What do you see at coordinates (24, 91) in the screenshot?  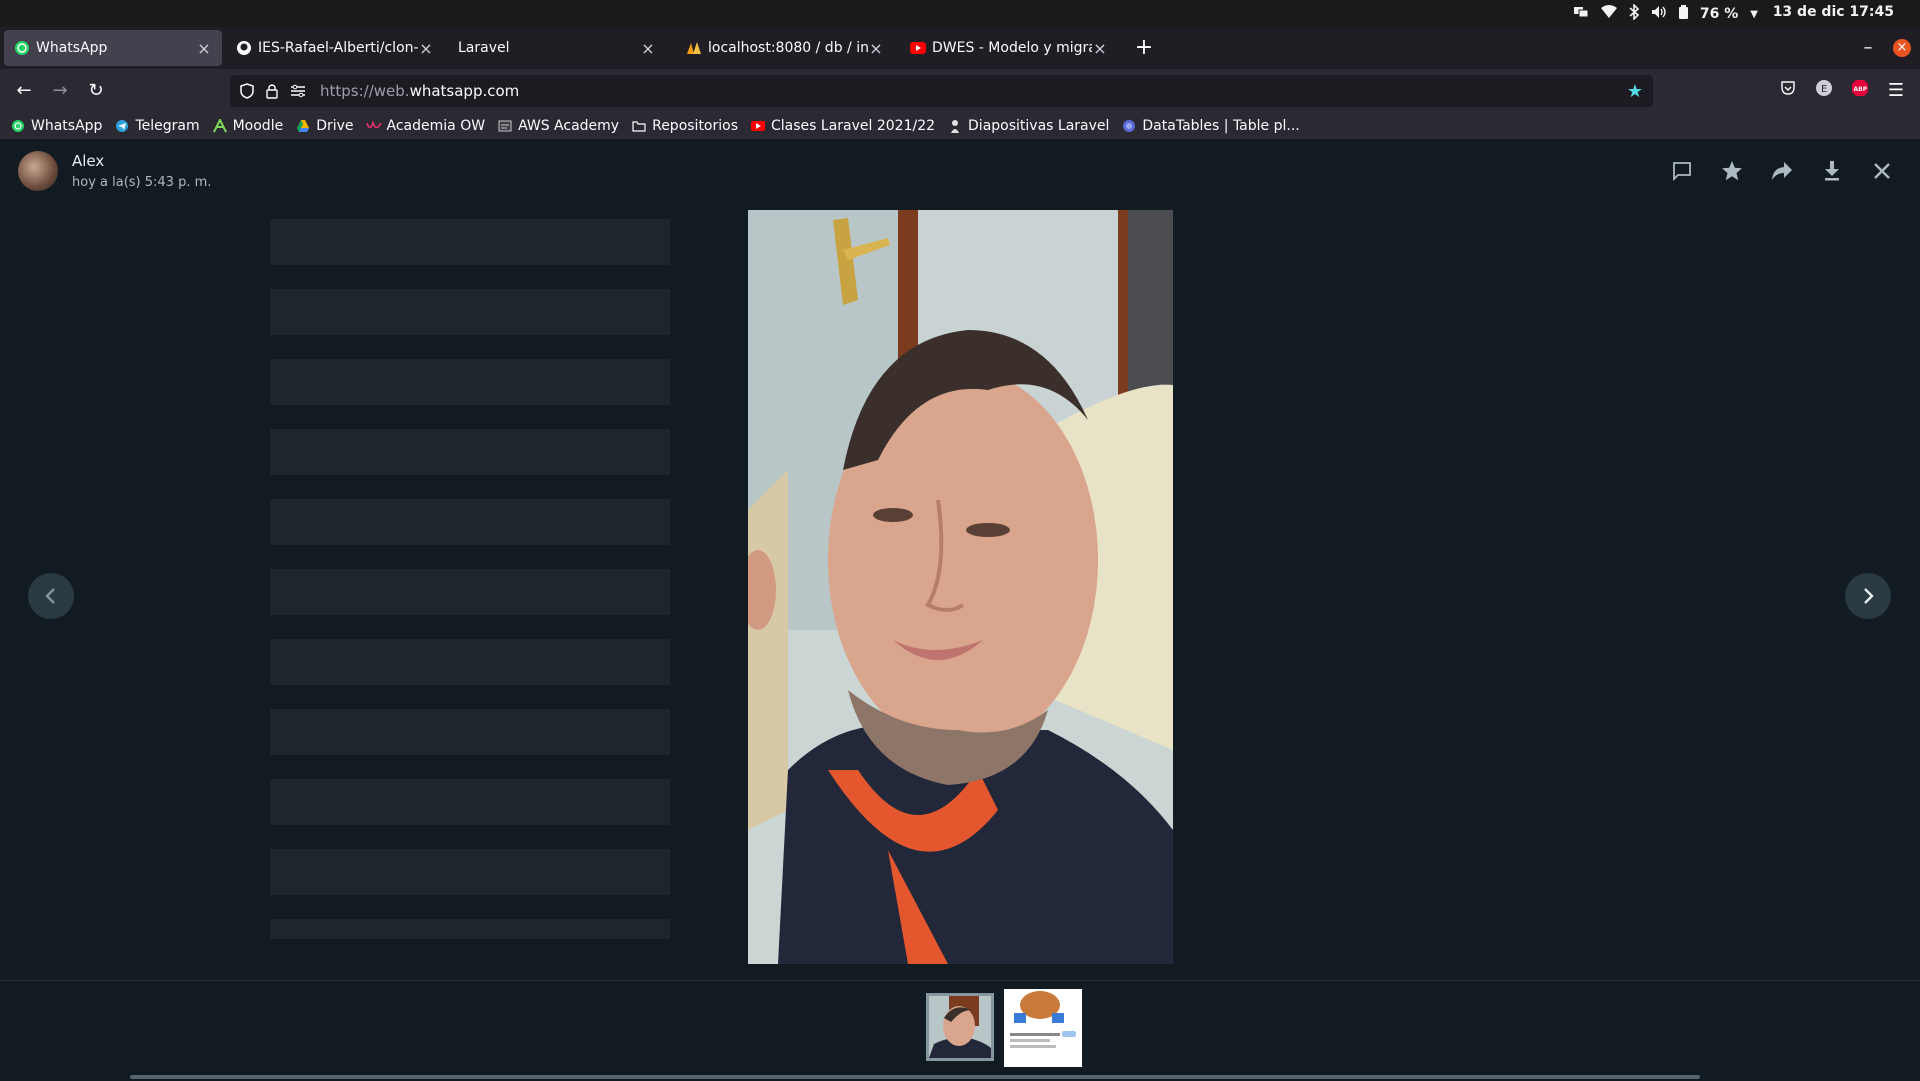 I see `back-button: ←` at bounding box center [24, 91].